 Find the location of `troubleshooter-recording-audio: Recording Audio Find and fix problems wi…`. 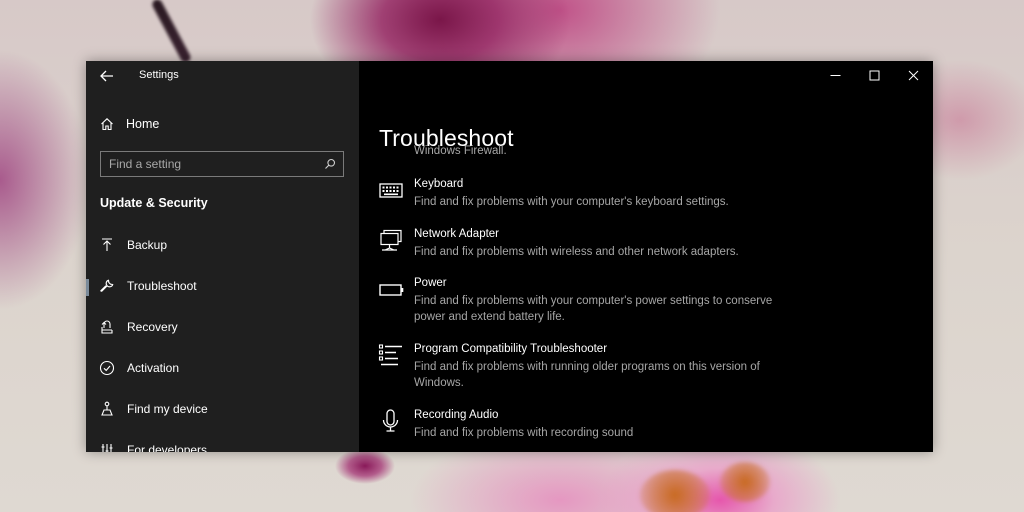

troubleshooter-recording-audio: Recording Audio Find and fix problems wi… is located at coordinates (646, 429).